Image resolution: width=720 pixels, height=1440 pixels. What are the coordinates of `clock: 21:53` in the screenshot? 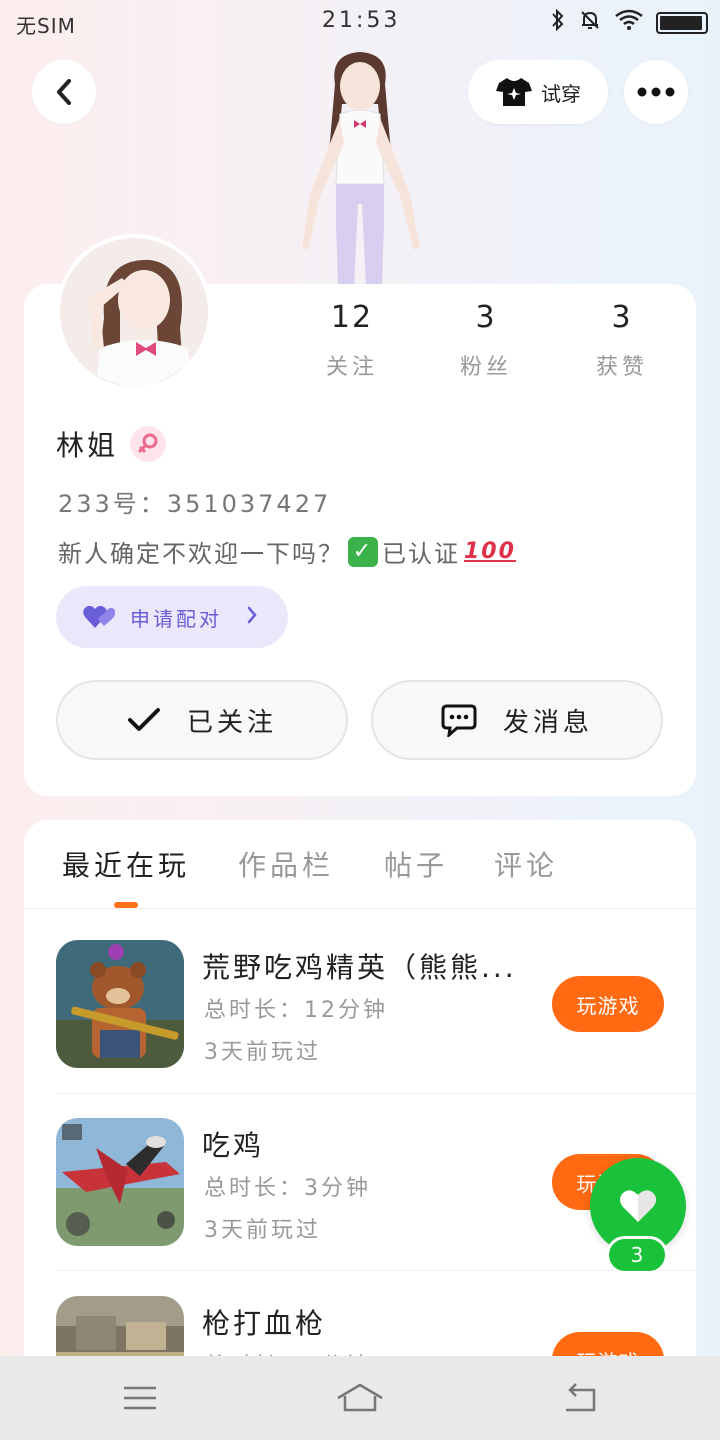 It's located at (361, 20).